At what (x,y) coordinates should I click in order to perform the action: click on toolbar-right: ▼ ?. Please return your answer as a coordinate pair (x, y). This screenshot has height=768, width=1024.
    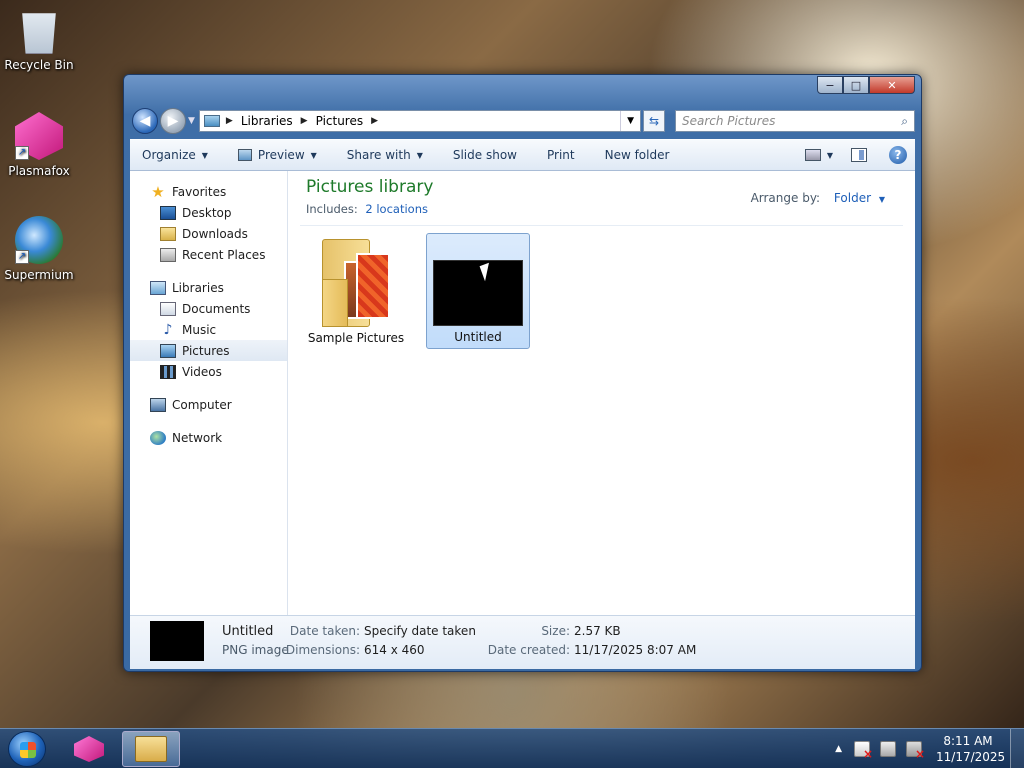
    Looking at the image, I should click on (859, 155).